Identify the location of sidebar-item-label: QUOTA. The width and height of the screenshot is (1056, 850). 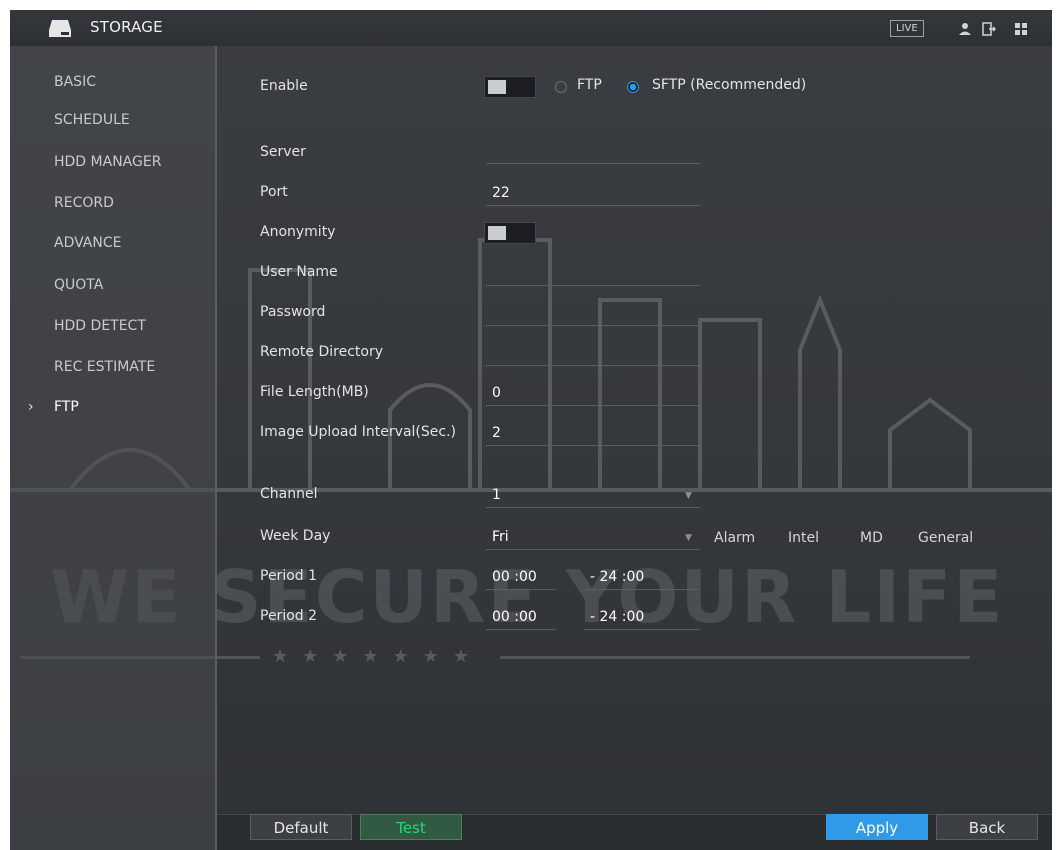
(79, 285).